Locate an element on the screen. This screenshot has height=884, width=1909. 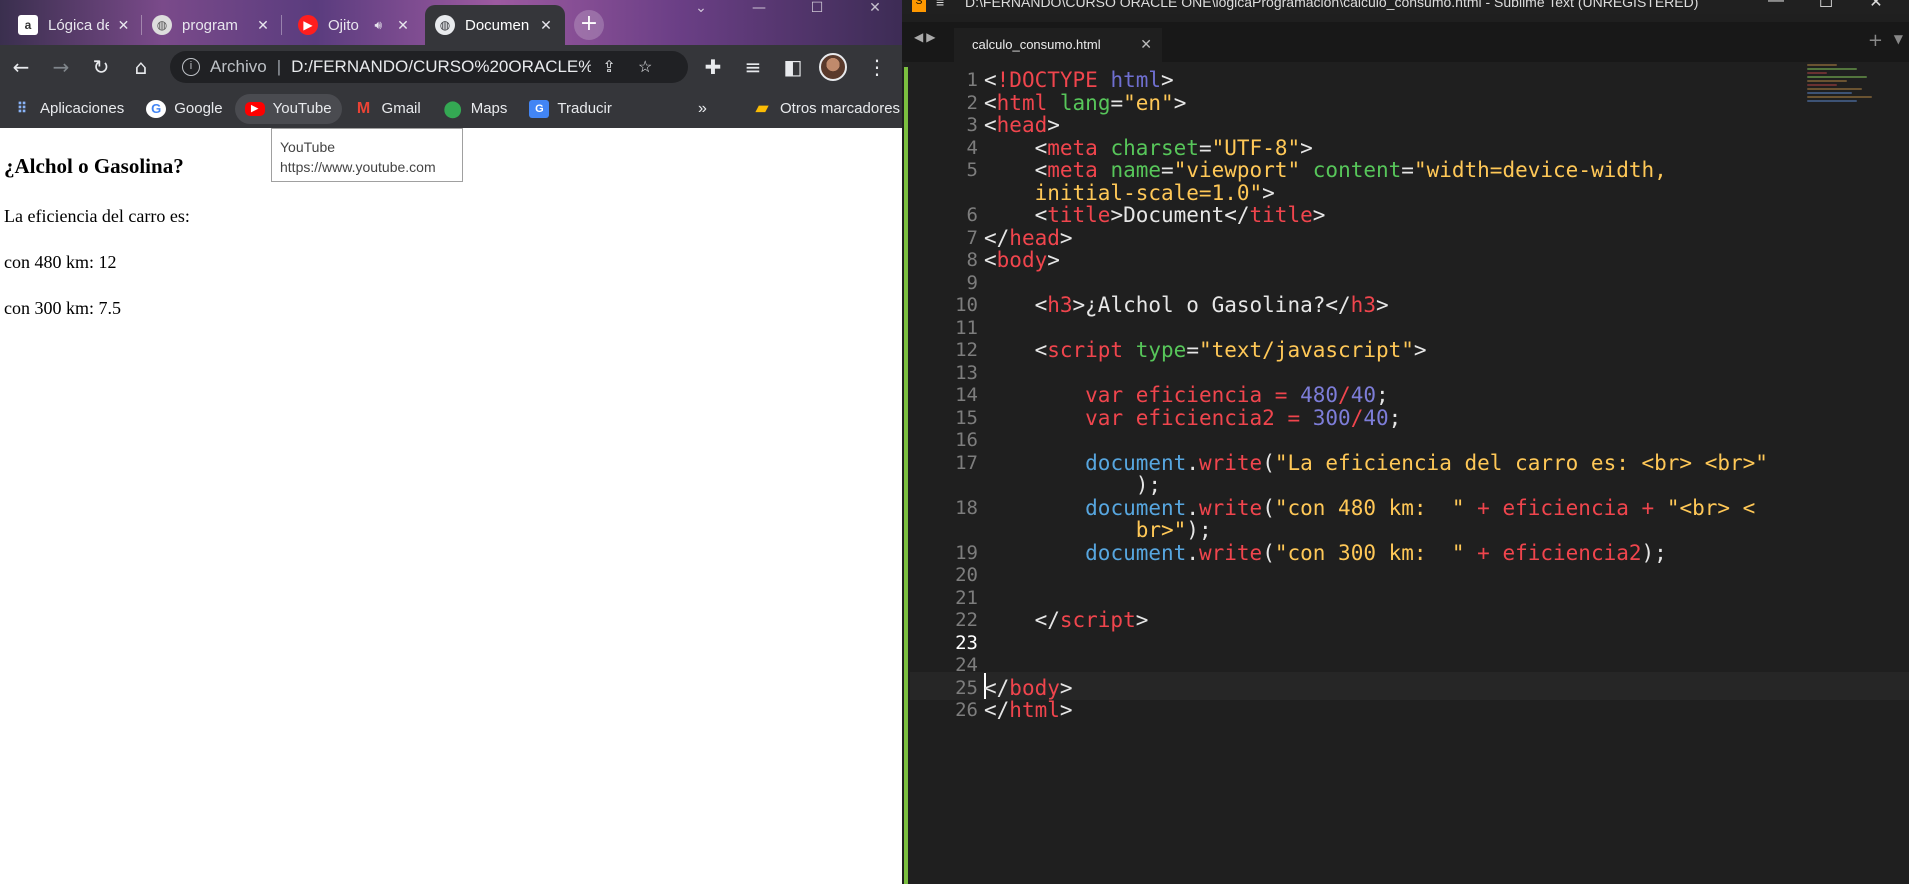
hamburger-menu-icon: ≡ is located at coordinates (940, 5).